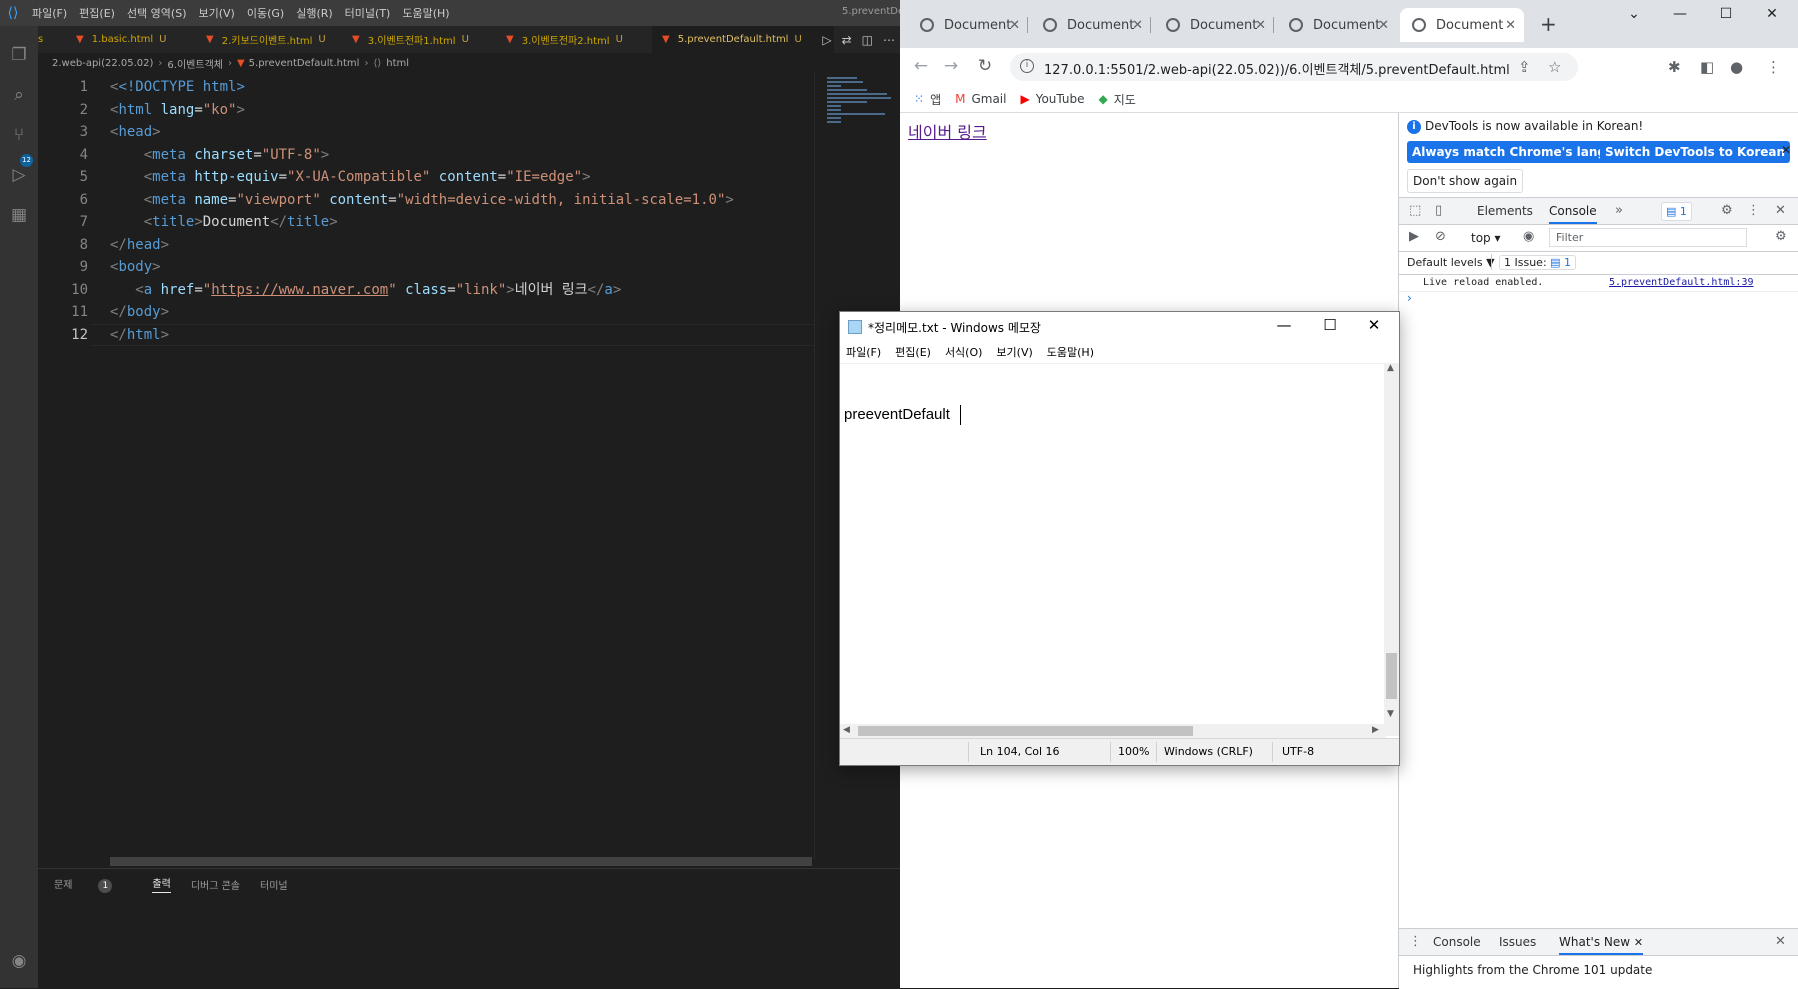  I want to click on compare-icon: ⇄, so click(847, 40).